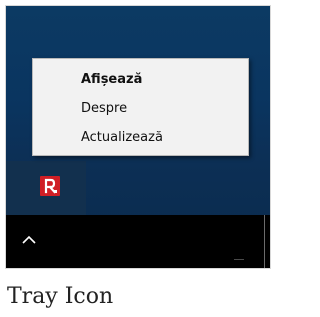 The image size is (320, 317). What do you see at coordinates (264, 241) in the screenshot?
I see `show-desktop-divider` at bounding box center [264, 241].